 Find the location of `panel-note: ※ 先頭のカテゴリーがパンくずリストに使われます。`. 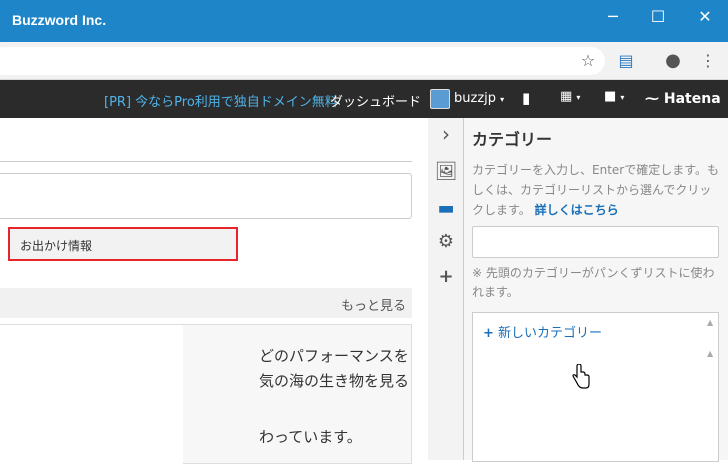

panel-note: ※ 先頭のカテゴリーがパンくずリストに使われます。 is located at coordinates (593, 282).